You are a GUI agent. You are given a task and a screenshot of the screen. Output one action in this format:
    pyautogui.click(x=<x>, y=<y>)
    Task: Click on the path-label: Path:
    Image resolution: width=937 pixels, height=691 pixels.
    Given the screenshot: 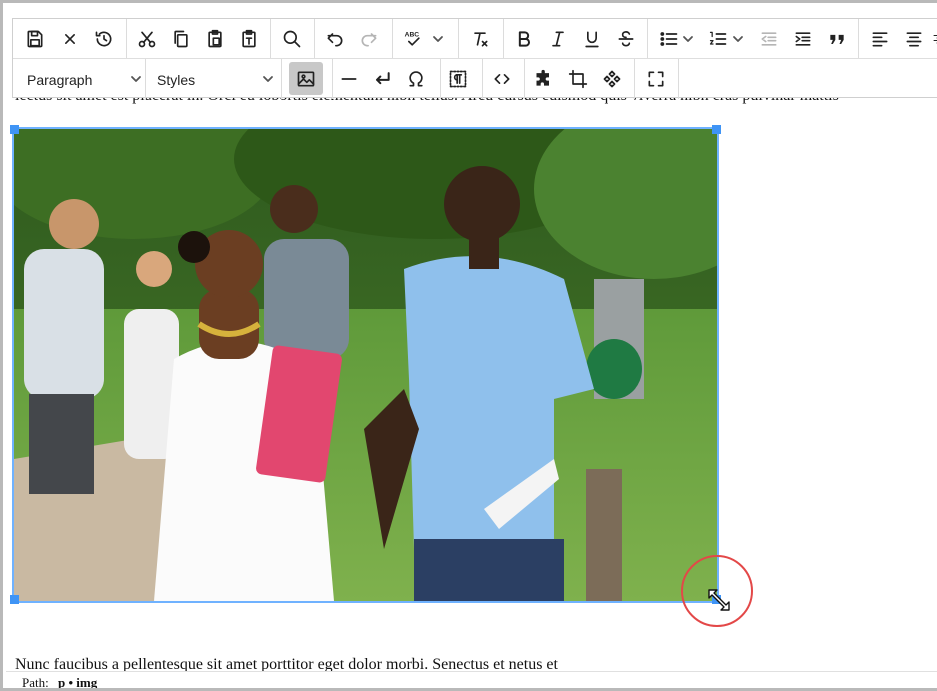 What is the action you would take?
    pyautogui.click(x=35, y=682)
    